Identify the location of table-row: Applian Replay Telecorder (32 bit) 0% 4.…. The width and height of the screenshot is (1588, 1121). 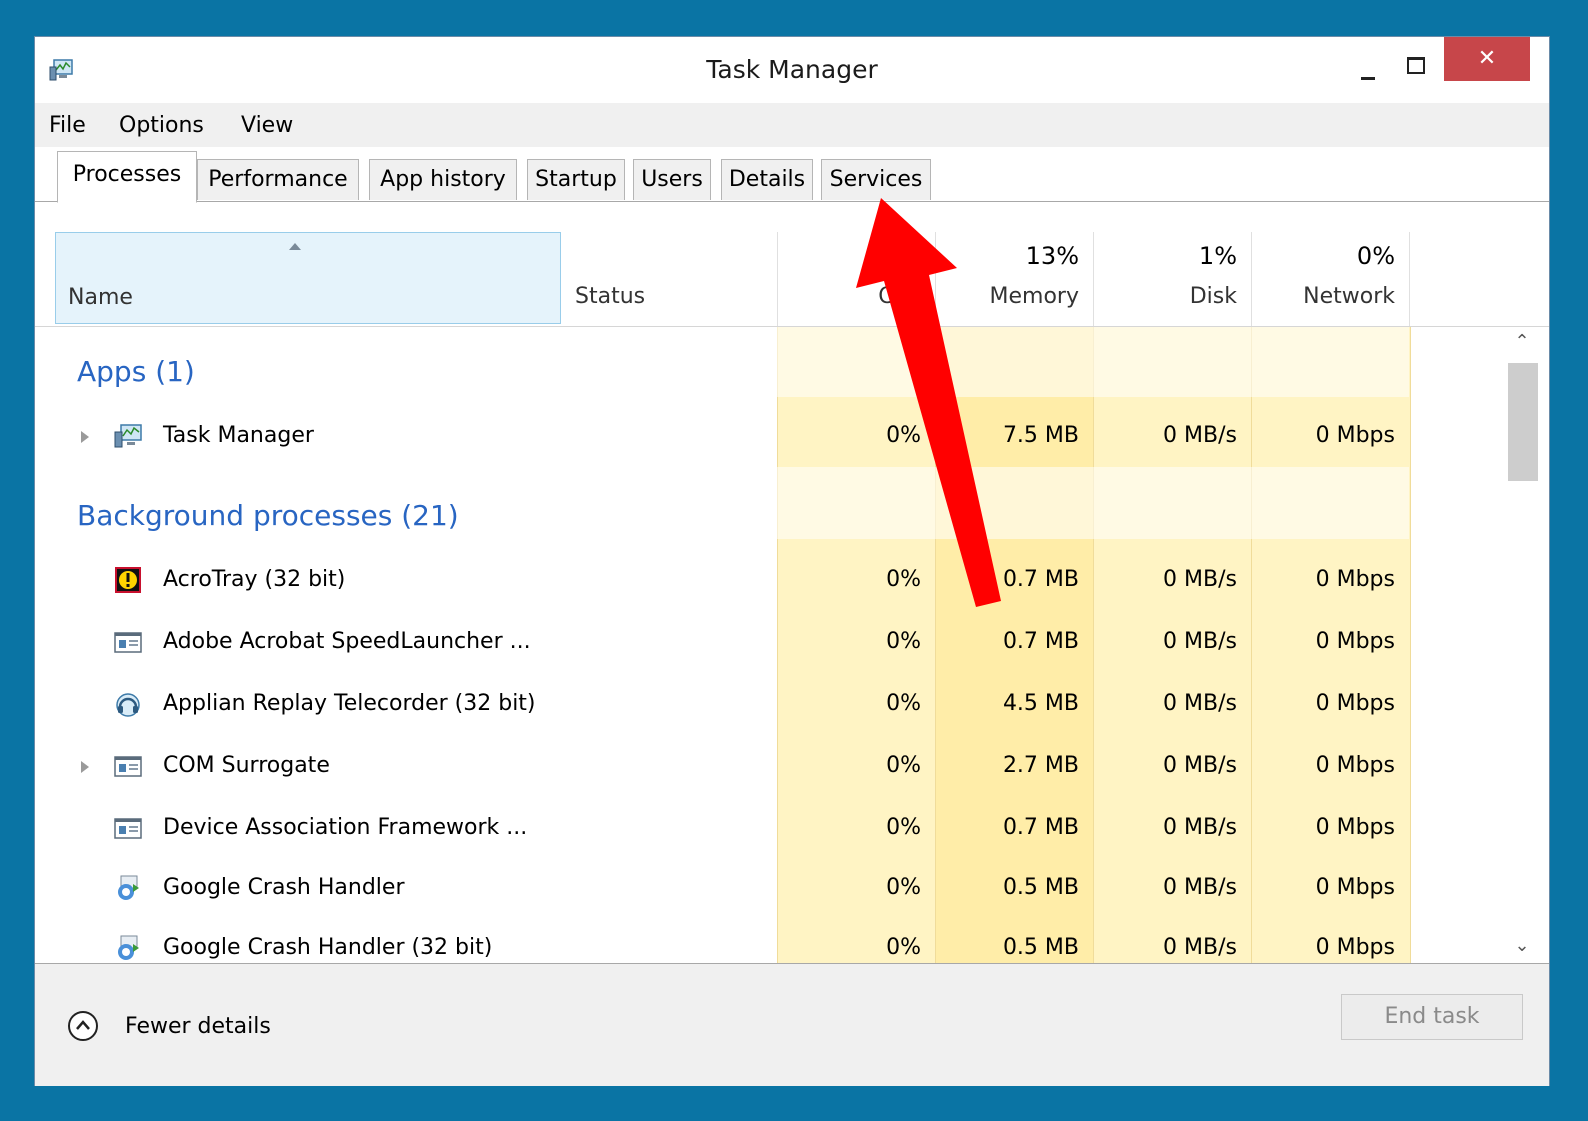
(720, 706).